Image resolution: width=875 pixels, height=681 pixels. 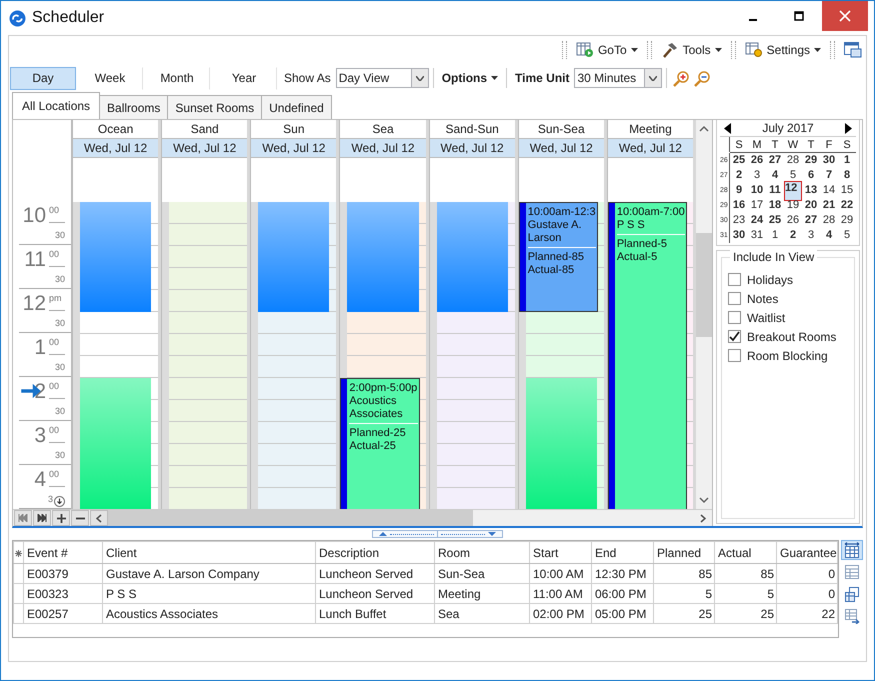 I want to click on event-time: 10:00am-12:3, so click(x=562, y=212).